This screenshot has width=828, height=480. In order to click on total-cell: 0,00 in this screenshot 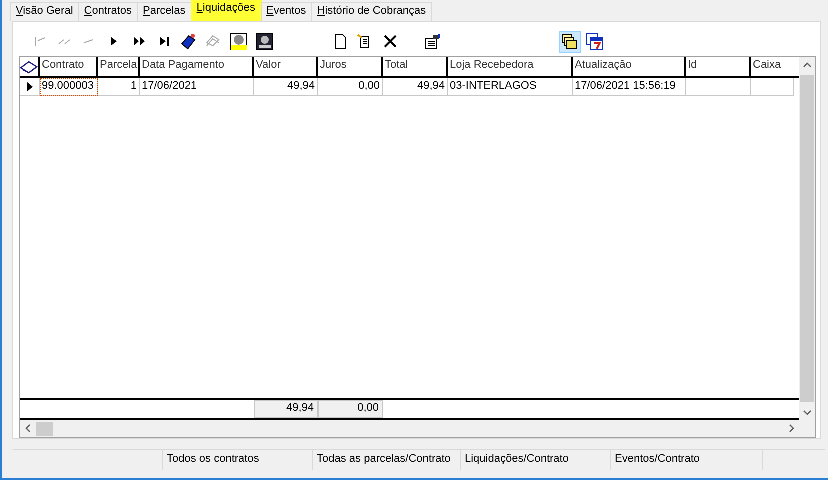, I will do `click(350, 409)`.